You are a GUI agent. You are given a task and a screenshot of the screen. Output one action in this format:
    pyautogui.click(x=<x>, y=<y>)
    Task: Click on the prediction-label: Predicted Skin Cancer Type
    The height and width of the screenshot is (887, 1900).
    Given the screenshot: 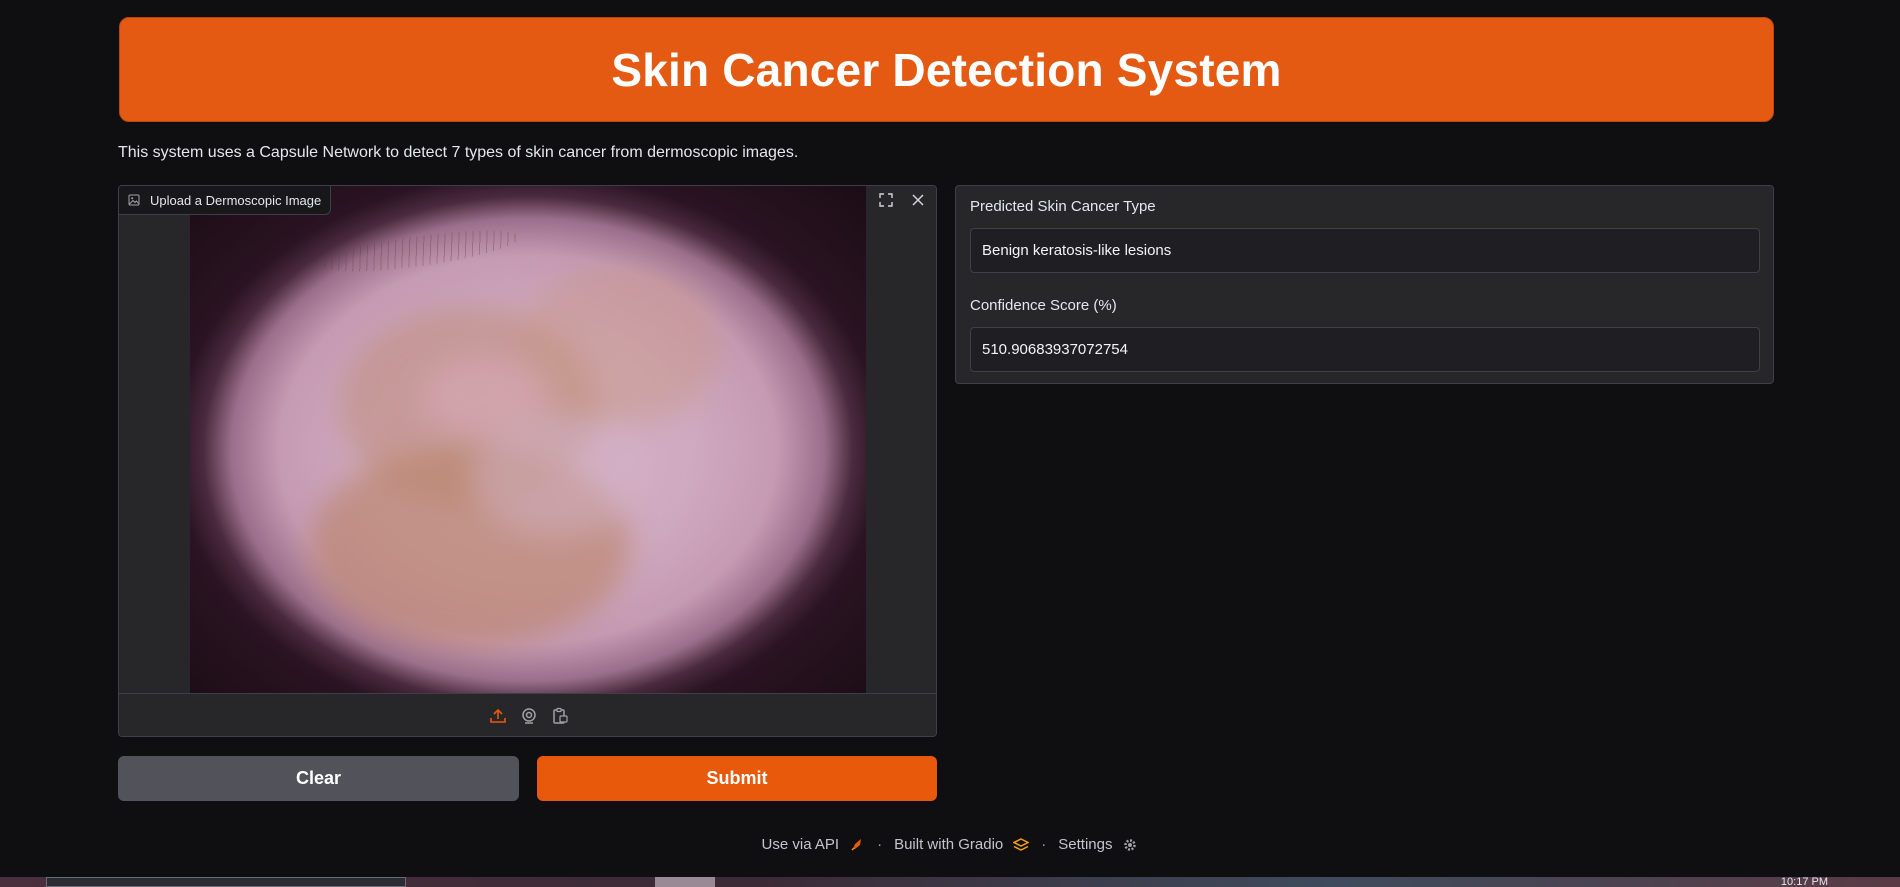 What is the action you would take?
    pyautogui.click(x=1063, y=206)
    